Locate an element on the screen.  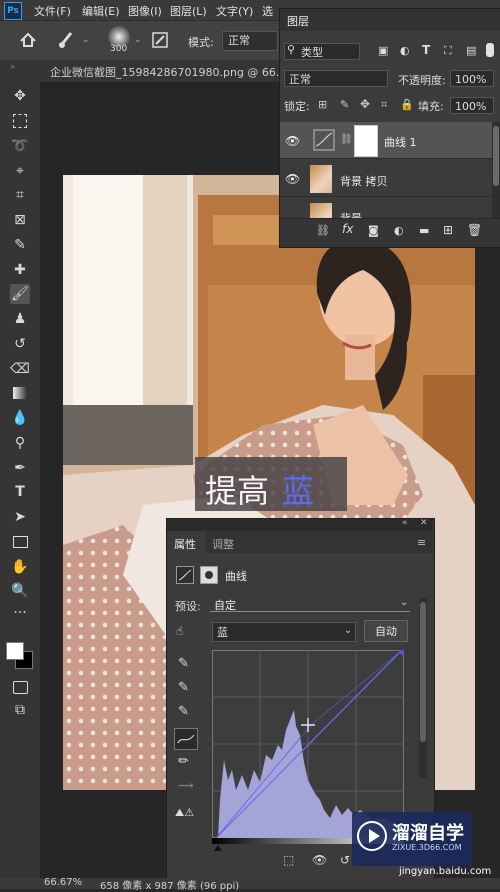
preset-select: 自定 is located at coordinates (310, 604).